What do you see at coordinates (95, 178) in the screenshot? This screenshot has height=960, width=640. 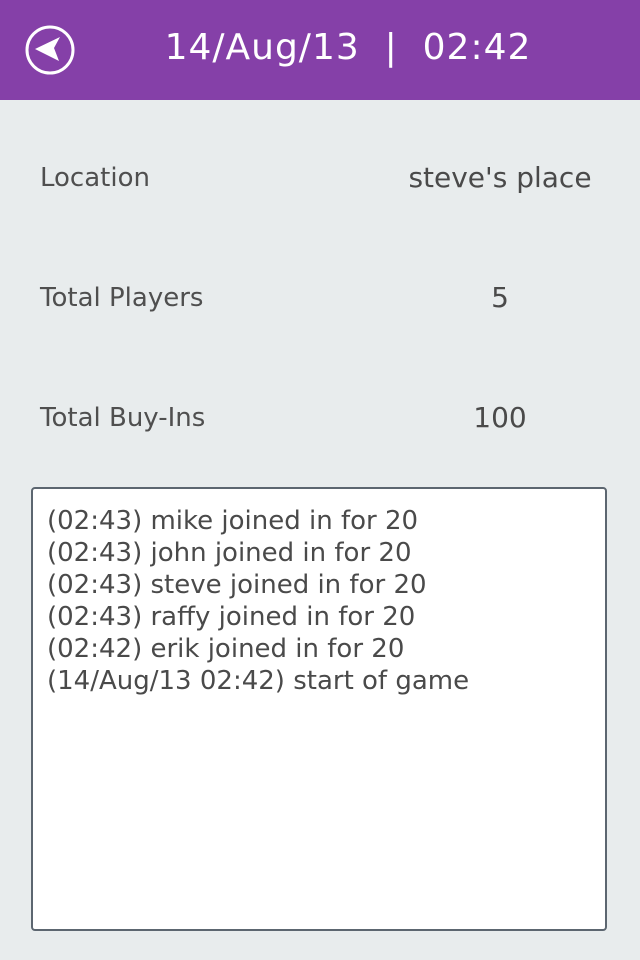 I see `location-label: Location` at bounding box center [95, 178].